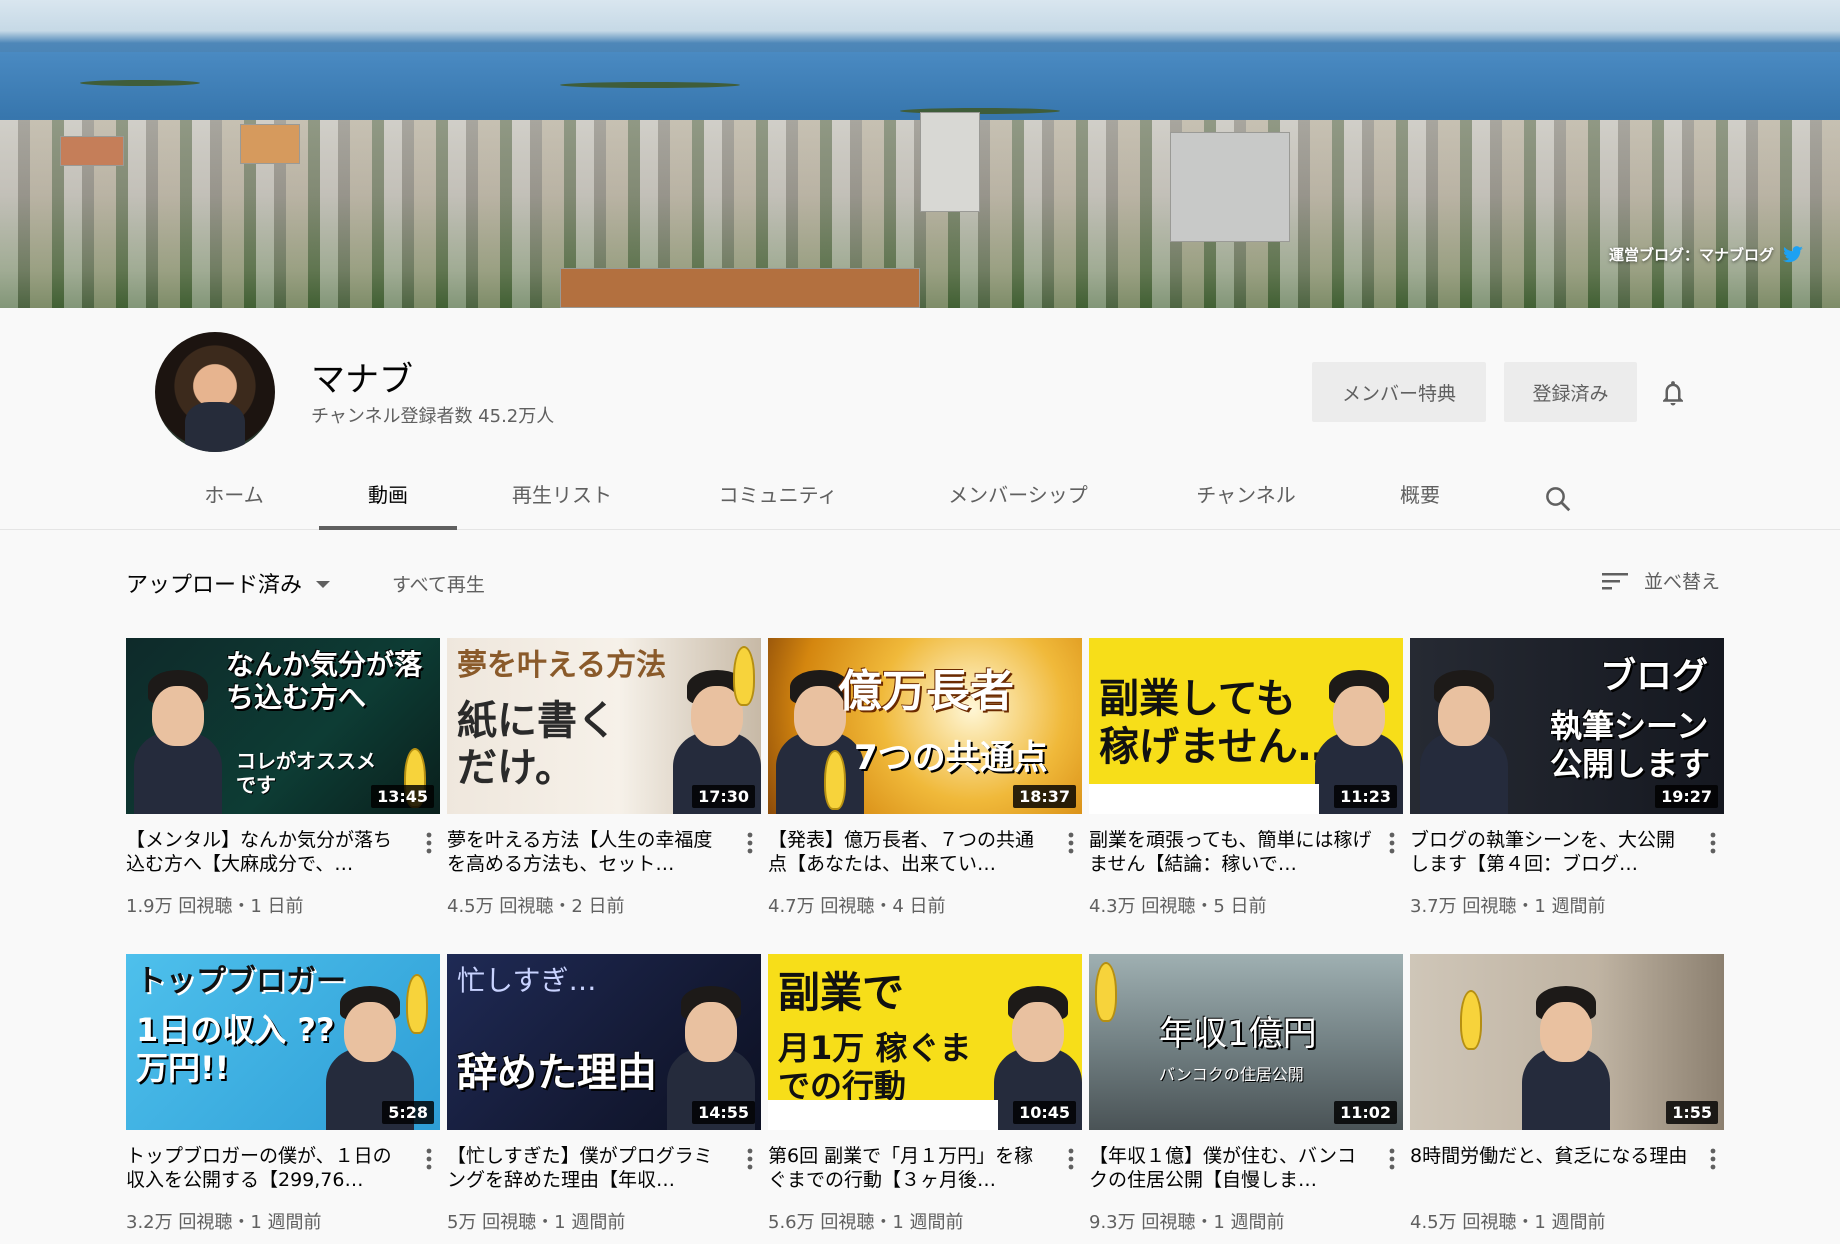 Image resolution: width=1840 pixels, height=1244 pixels. What do you see at coordinates (402, 796) in the screenshot?
I see `video-duration: 13:45` at bounding box center [402, 796].